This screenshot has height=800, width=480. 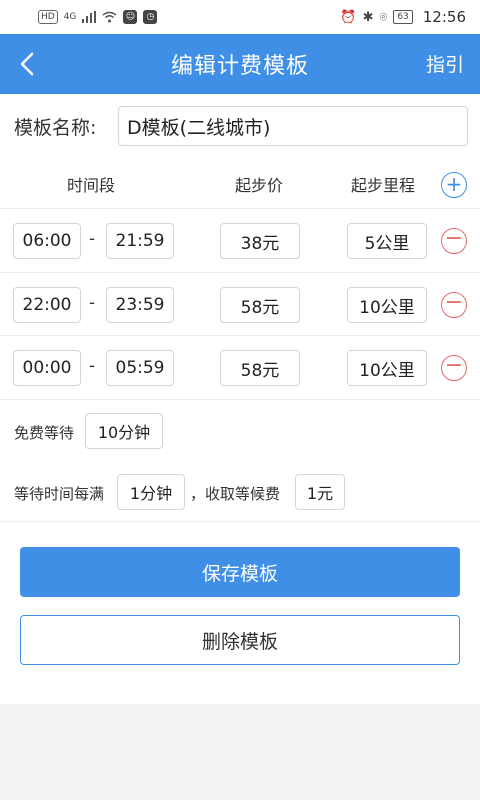 What do you see at coordinates (240, 17) in the screenshot?
I see `status-bar: HD 4G ☺ ◷ ⏰ ✱ ⌾ 63 12:56` at bounding box center [240, 17].